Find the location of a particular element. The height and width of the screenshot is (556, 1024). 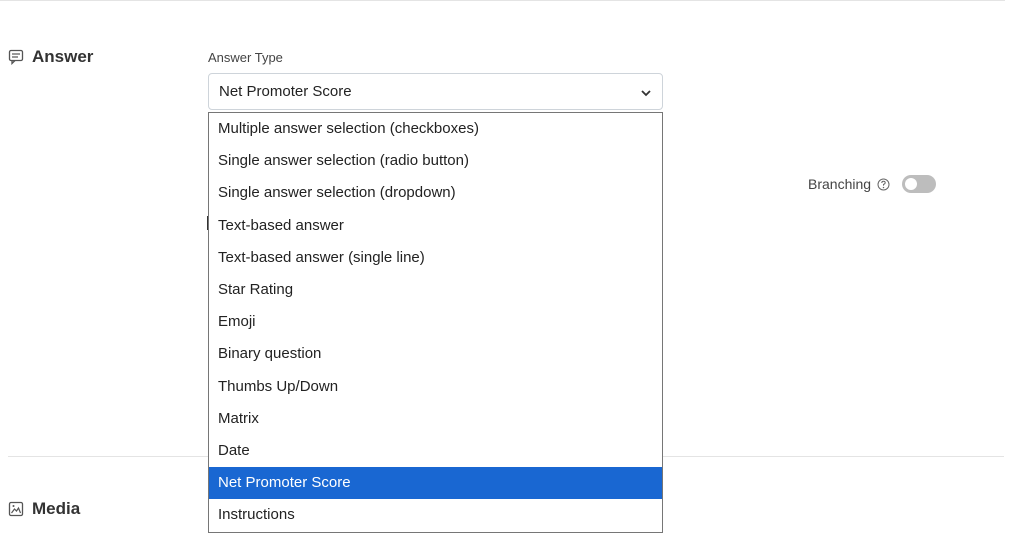

answer-type-option: Net Promoter Score is located at coordinates (435, 483).